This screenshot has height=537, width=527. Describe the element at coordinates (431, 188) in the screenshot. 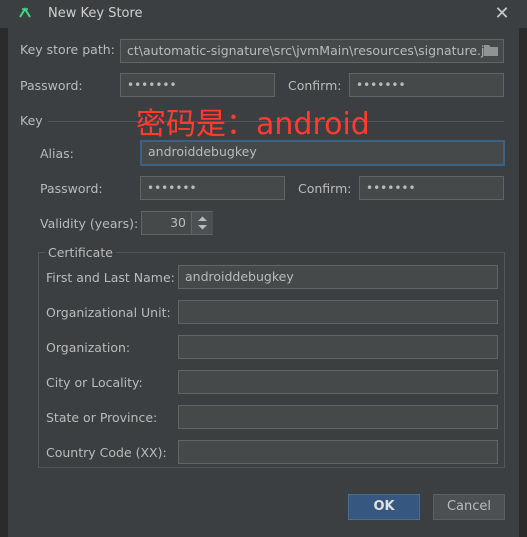

I see `key-confirm-field: •••••••` at that location.